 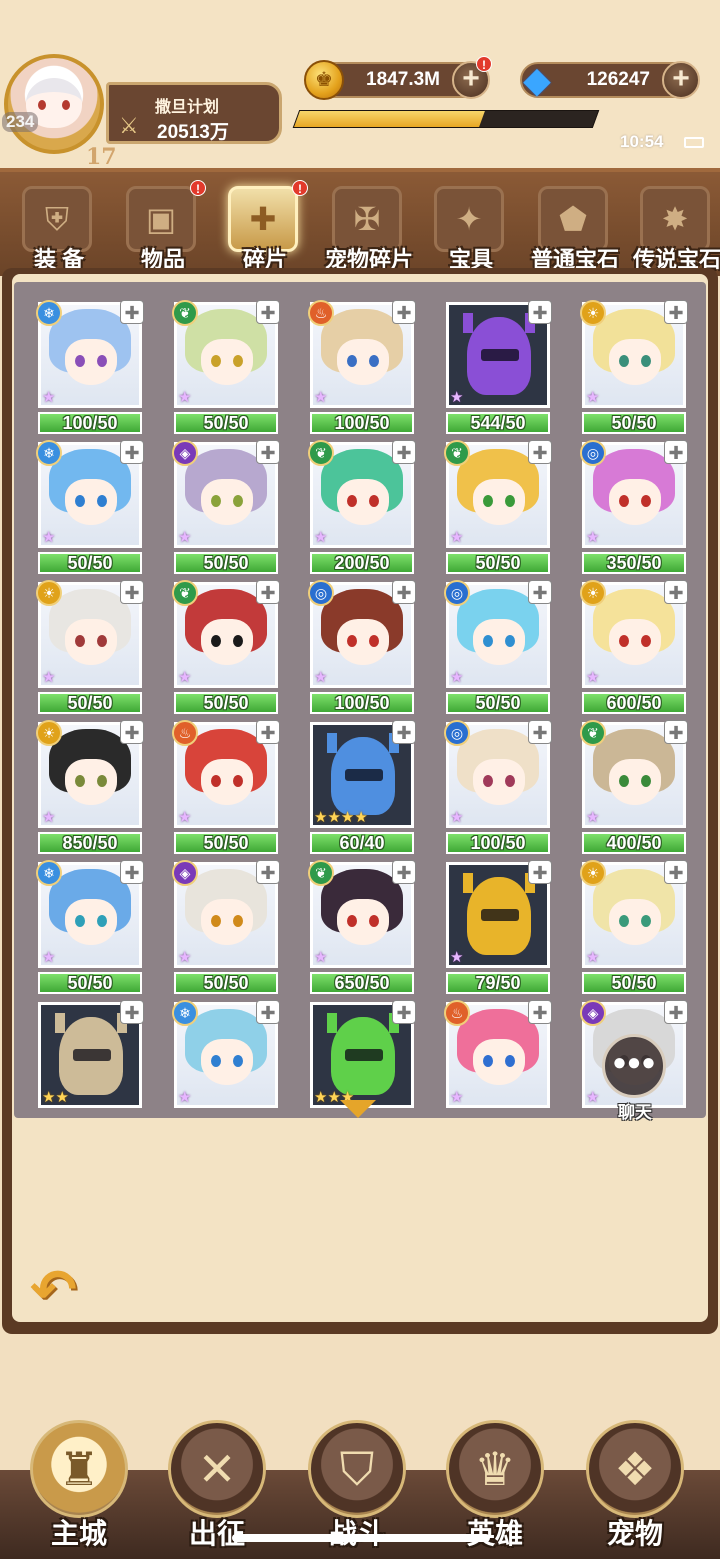 I want to click on fragment-item: ♨ ✚ ★ 50/50, so click(x=227, y=789).